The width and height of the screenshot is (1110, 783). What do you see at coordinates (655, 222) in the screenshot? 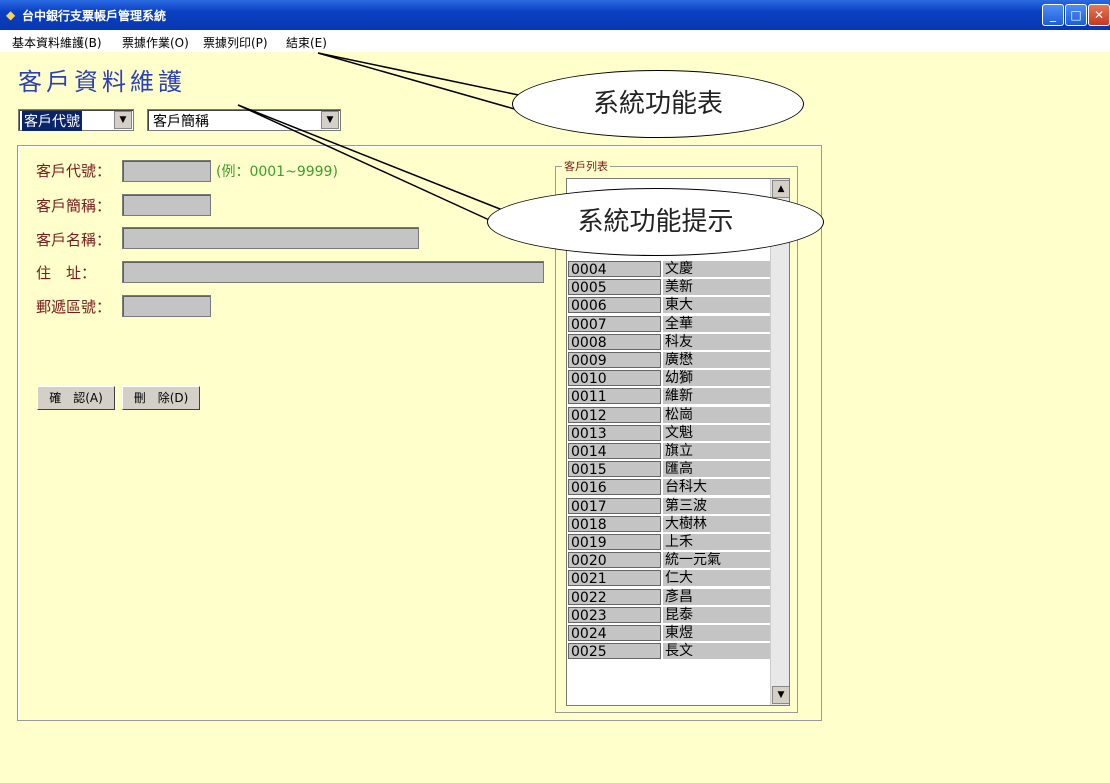
I see `callout-hint: 系統功能提示` at bounding box center [655, 222].